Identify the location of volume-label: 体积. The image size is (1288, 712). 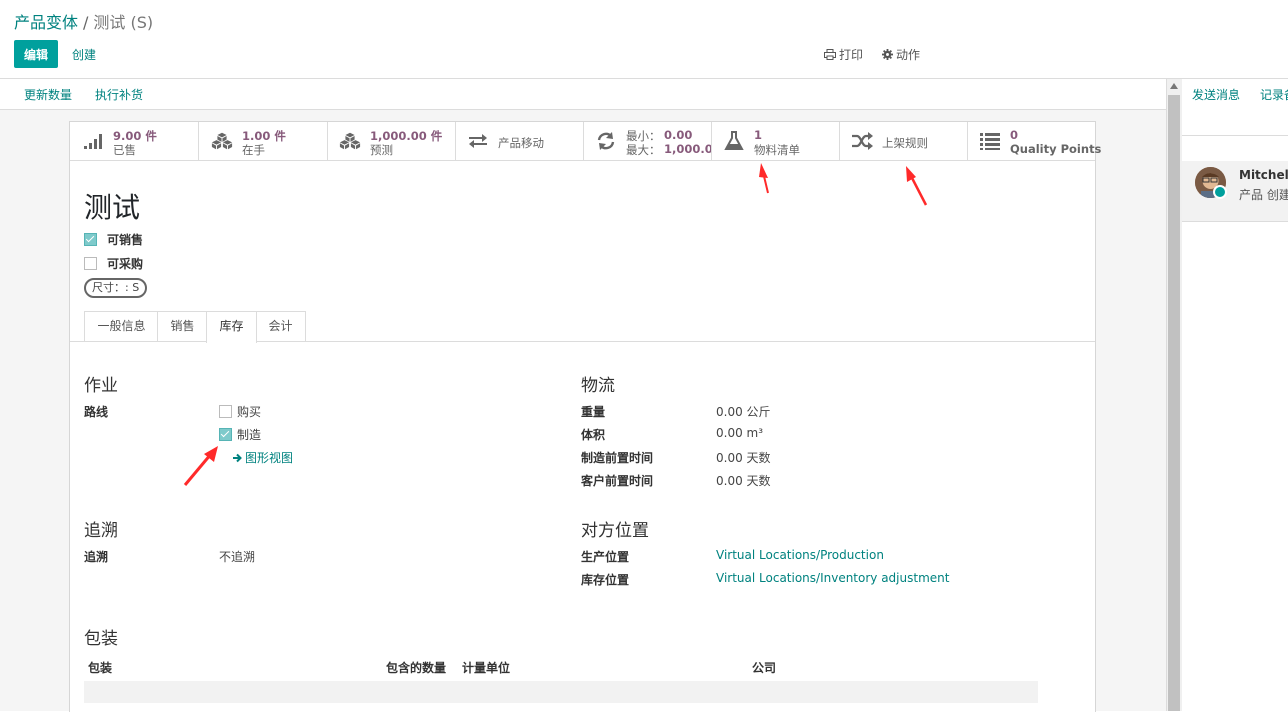
(593, 435).